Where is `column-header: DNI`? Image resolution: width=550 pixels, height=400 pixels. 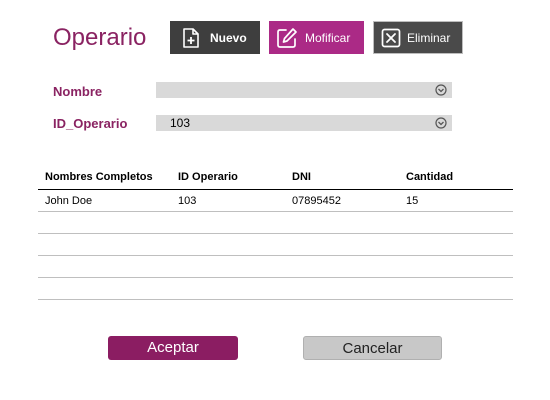 column-header: DNI is located at coordinates (301, 177).